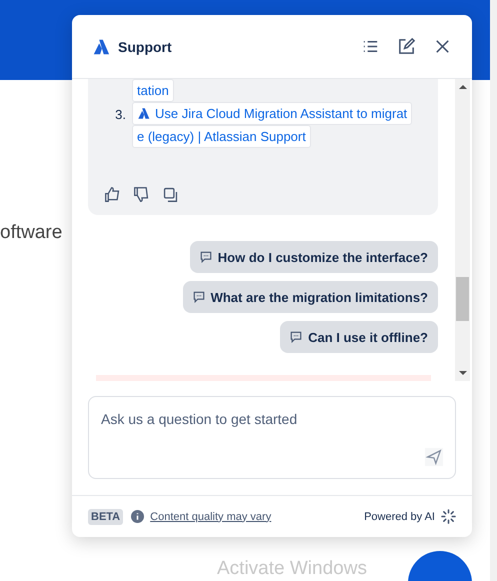 The height and width of the screenshot is (581, 497). I want to click on send-icon, so click(434, 457).